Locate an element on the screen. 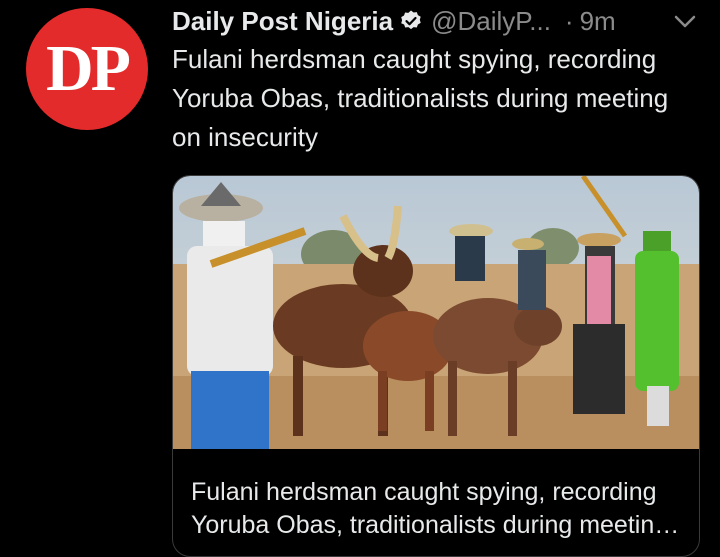  avatar: DP is located at coordinates (87, 69).